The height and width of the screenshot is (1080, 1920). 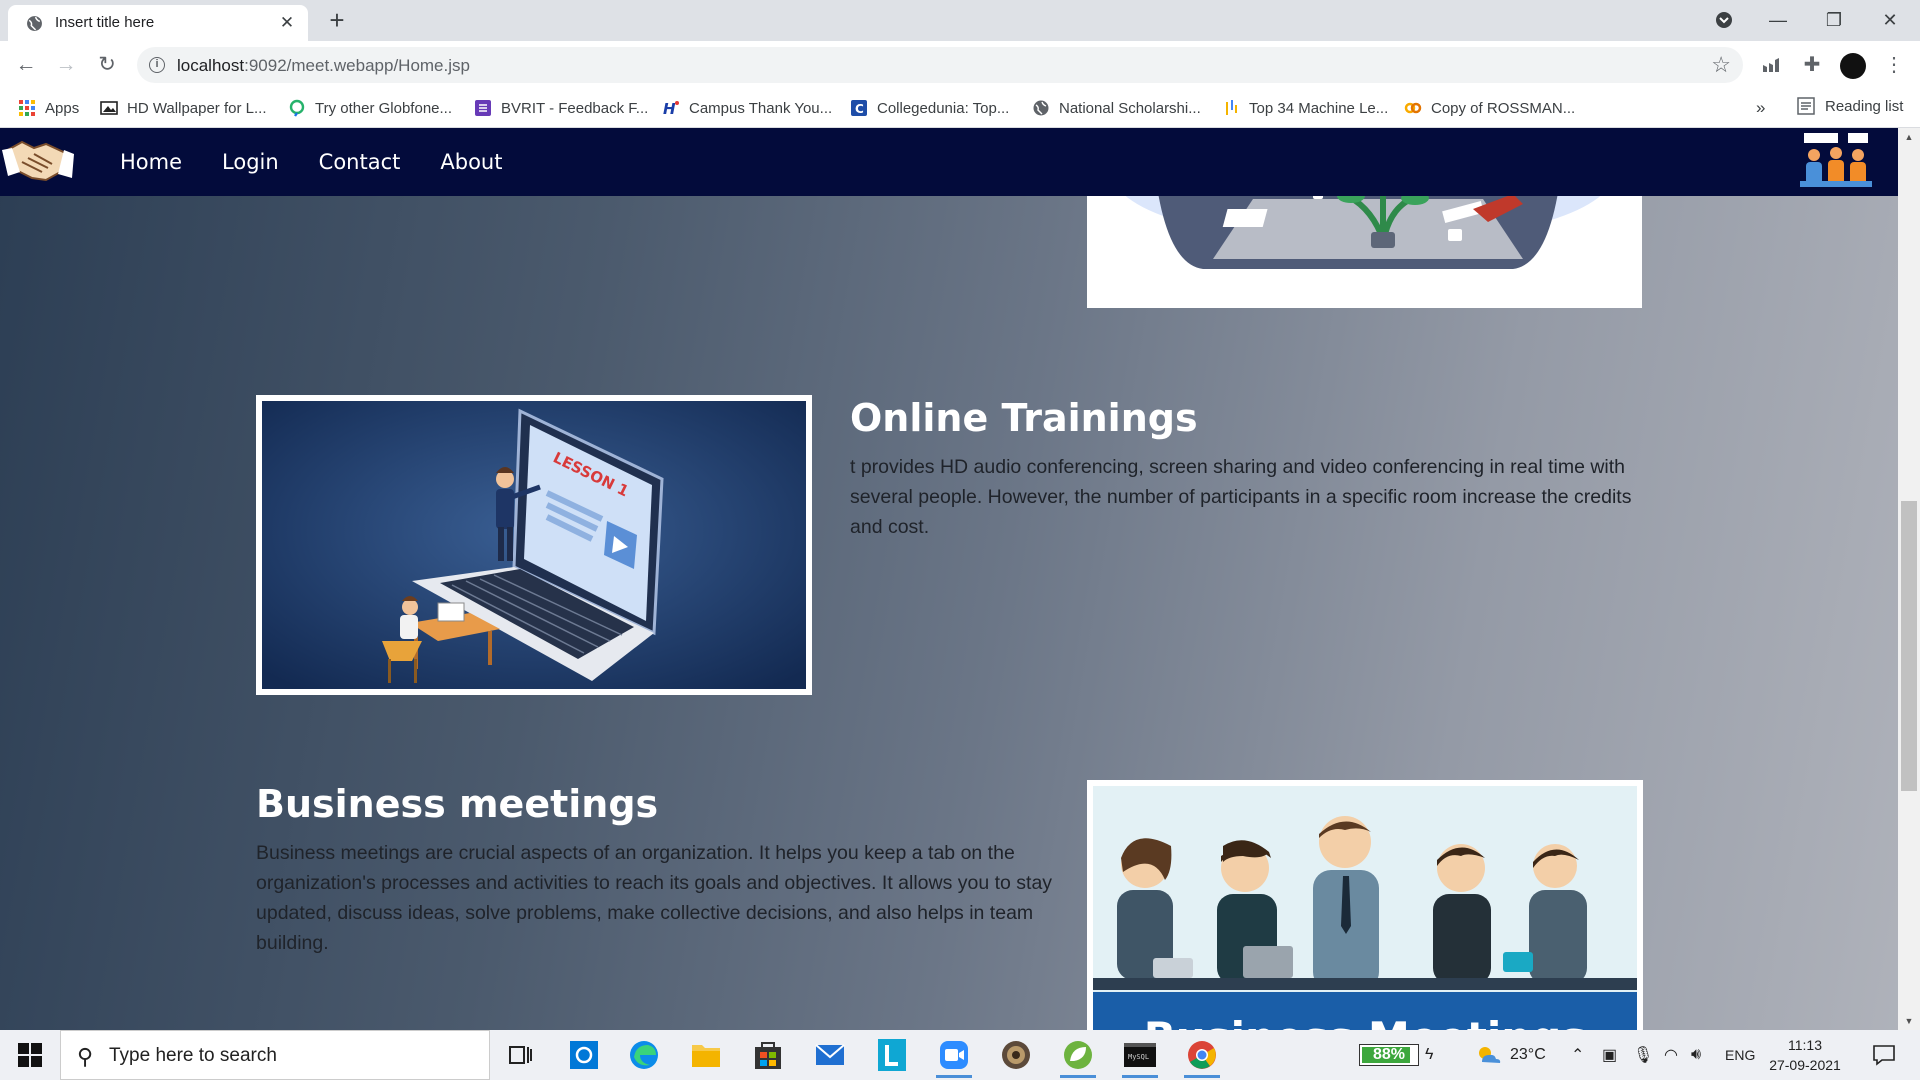 What do you see at coordinates (1884, 1055) in the screenshot?
I see `notifications-icon` at bounding box center [1884, 1055].